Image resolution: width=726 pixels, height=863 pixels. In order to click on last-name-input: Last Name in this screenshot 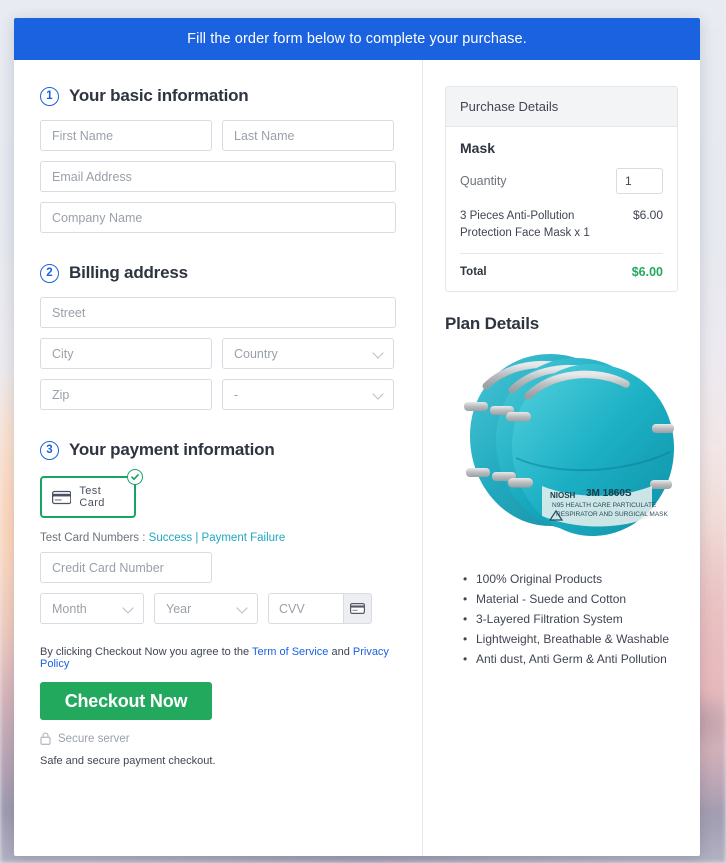, I will do `click(308, 135)`.